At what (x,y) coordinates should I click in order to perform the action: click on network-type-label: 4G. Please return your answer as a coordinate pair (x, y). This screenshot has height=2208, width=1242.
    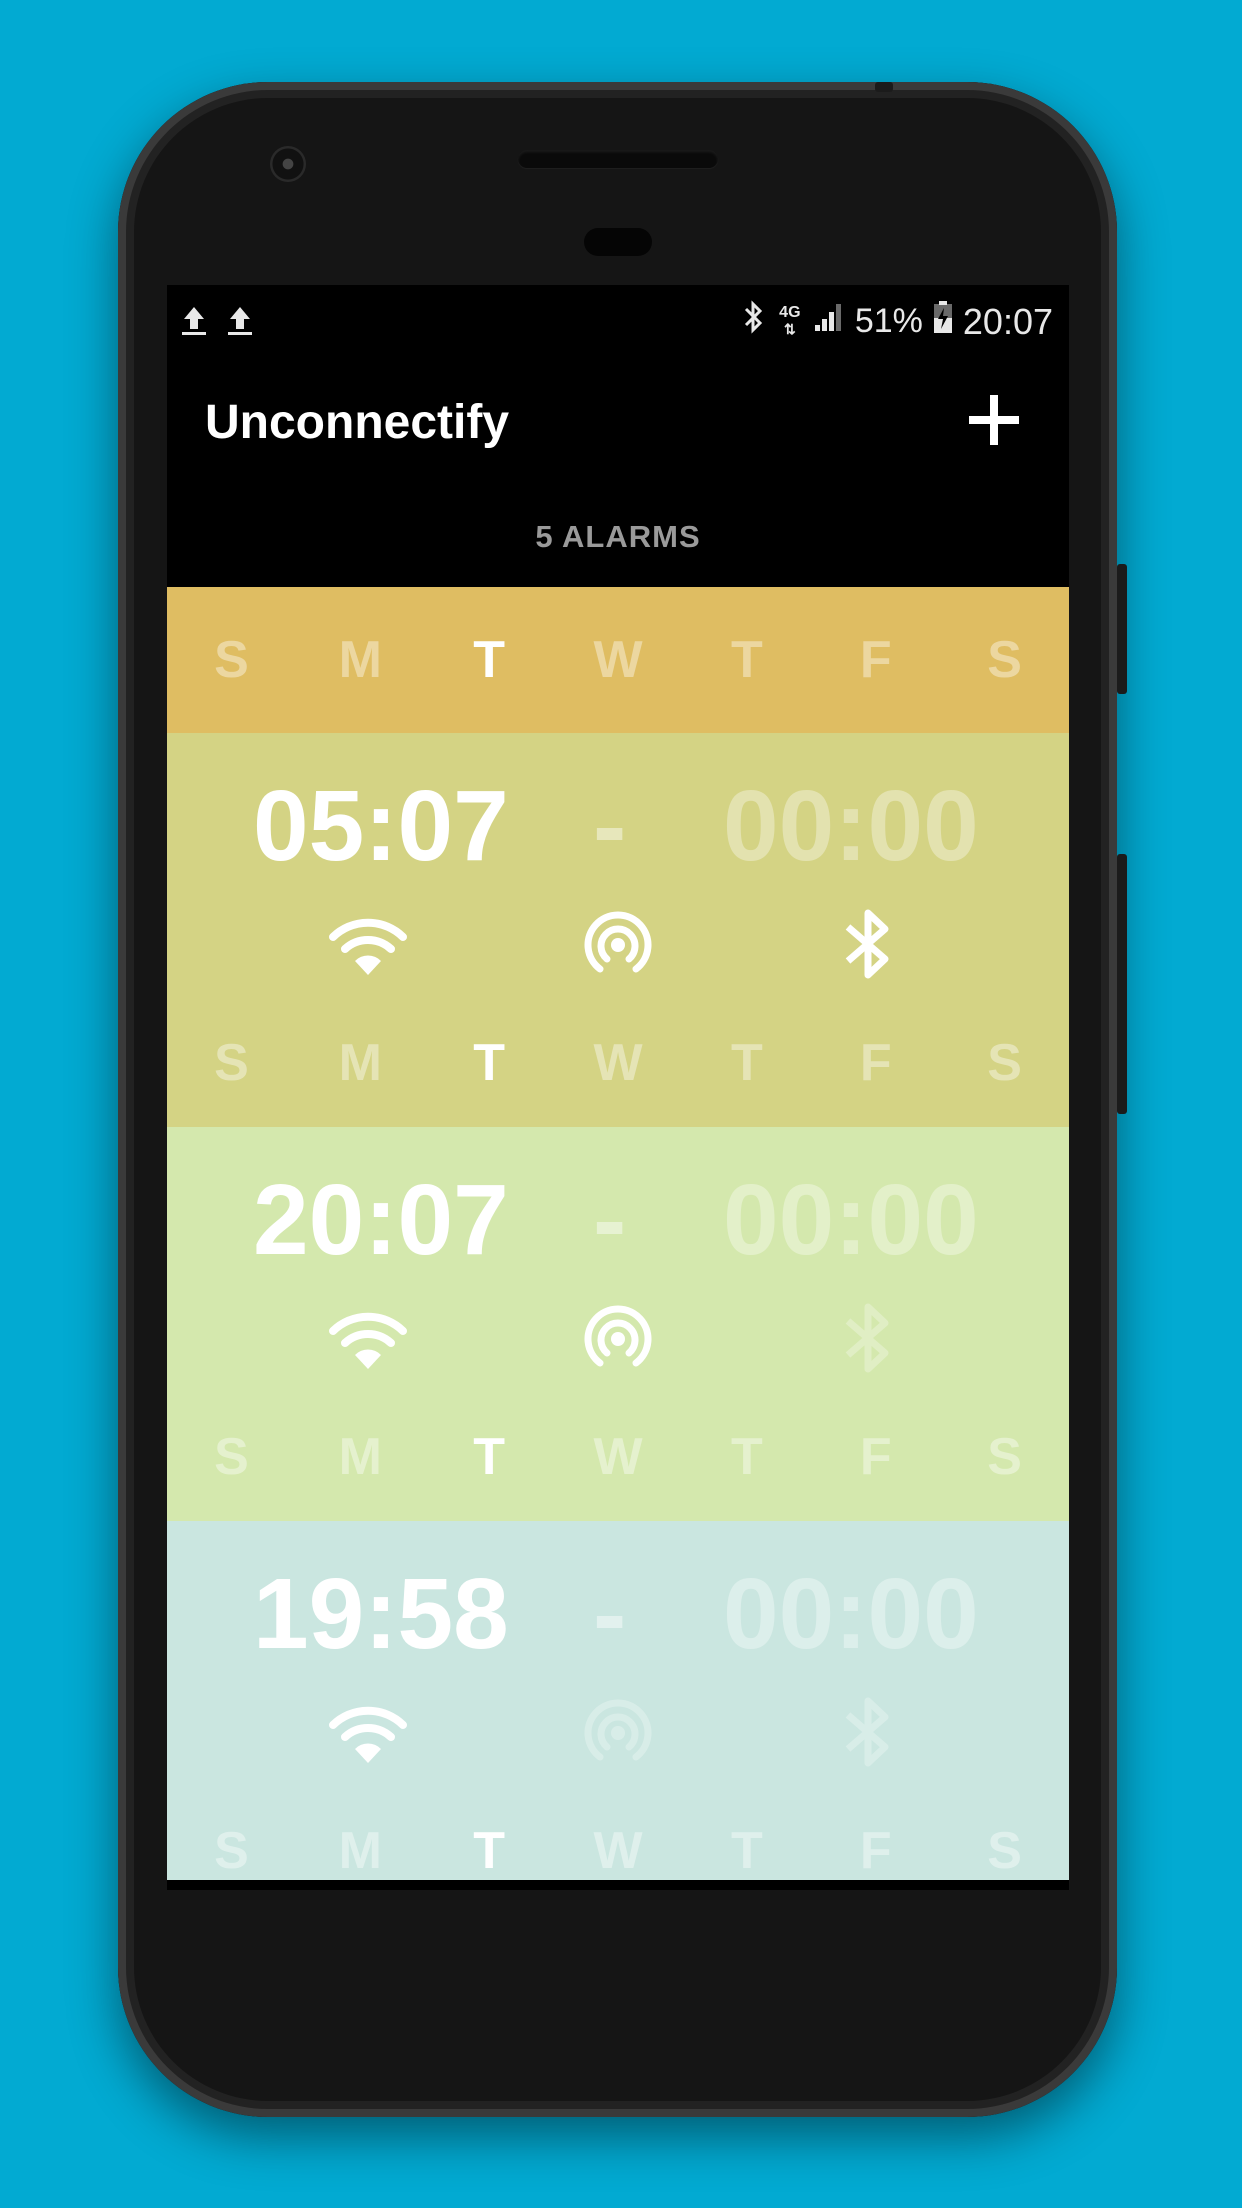
    Looking at the image, I should click on (790, 312).